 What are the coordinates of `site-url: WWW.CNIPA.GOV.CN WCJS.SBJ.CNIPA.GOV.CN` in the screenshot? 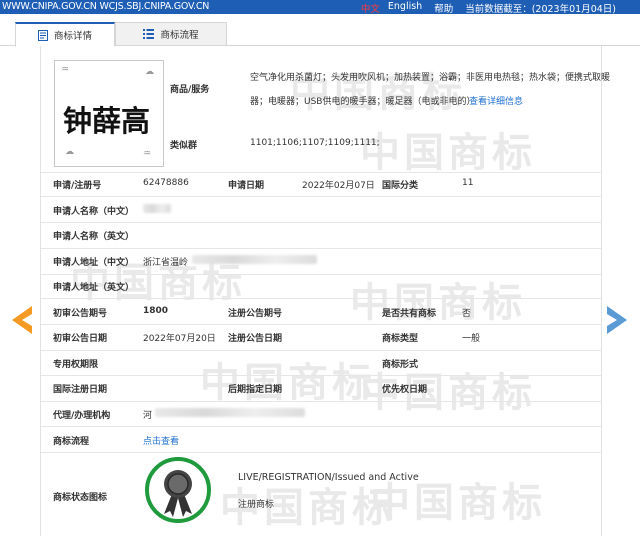 It's located at (105, 6).